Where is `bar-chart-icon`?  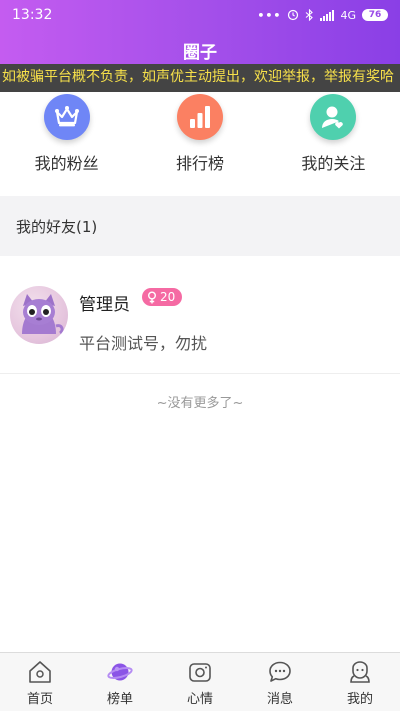 bar-chart-icon is located at coordinates (199, 117).